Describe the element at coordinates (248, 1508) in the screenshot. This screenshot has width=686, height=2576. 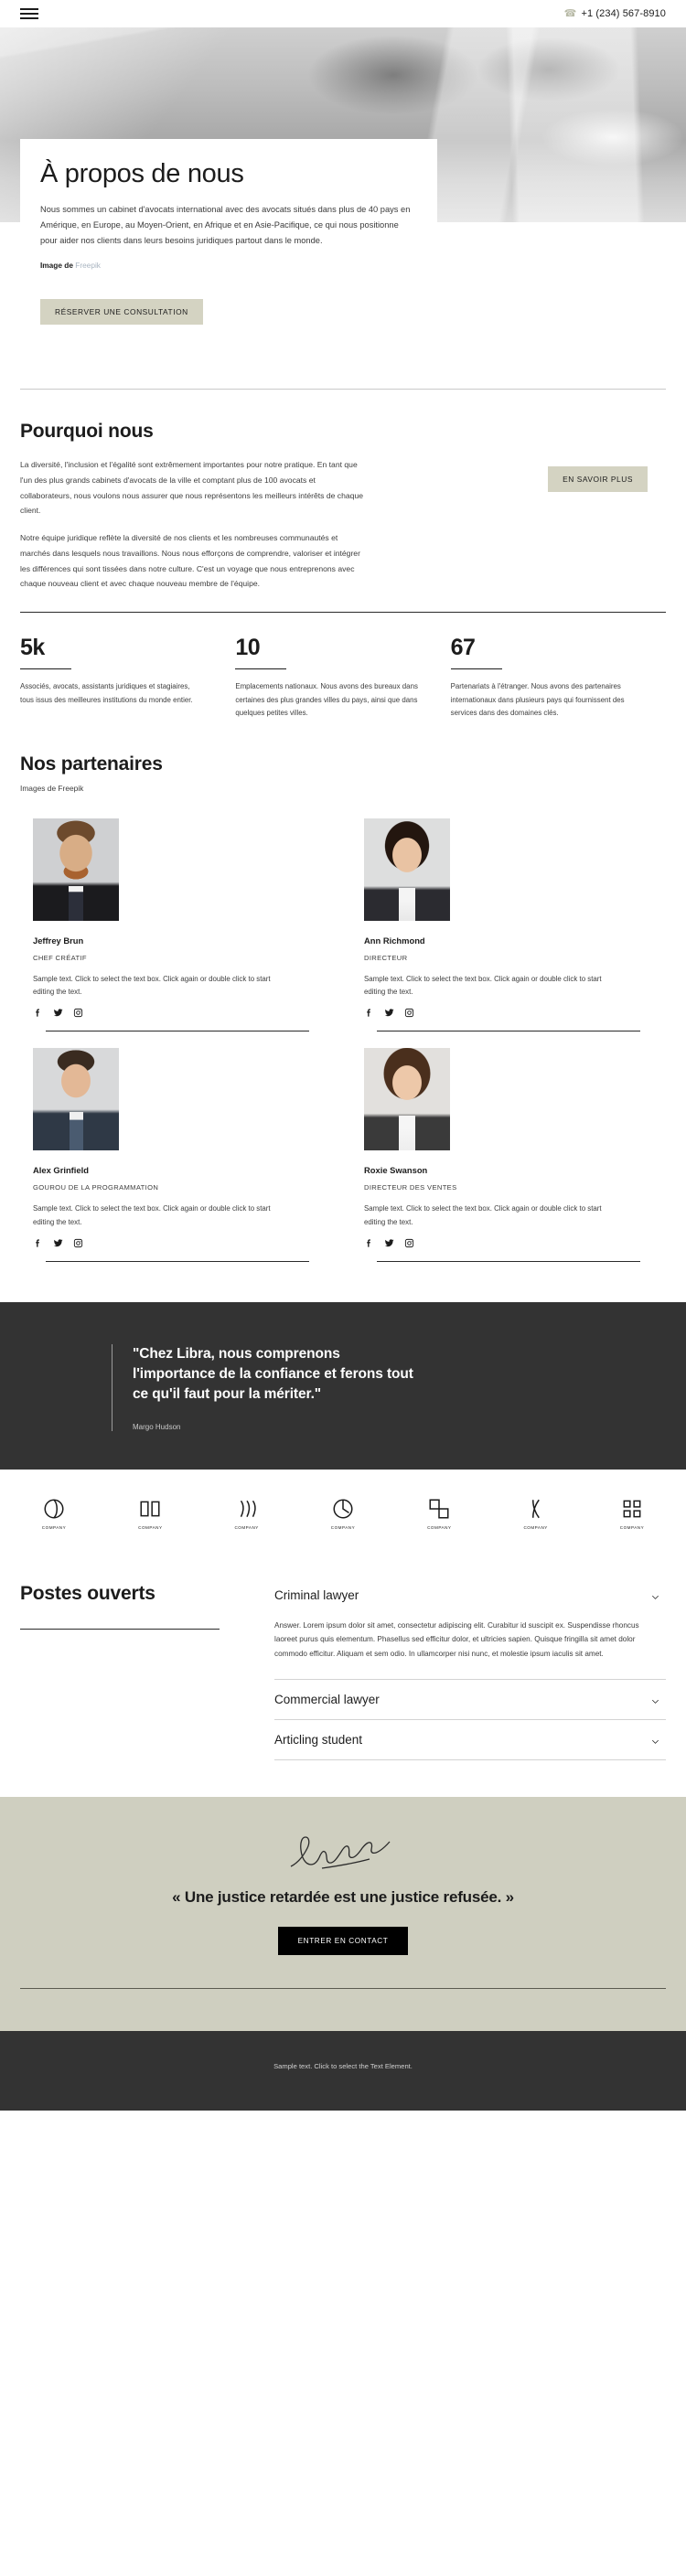
I see `flame-lines-logo-icon` at that location.